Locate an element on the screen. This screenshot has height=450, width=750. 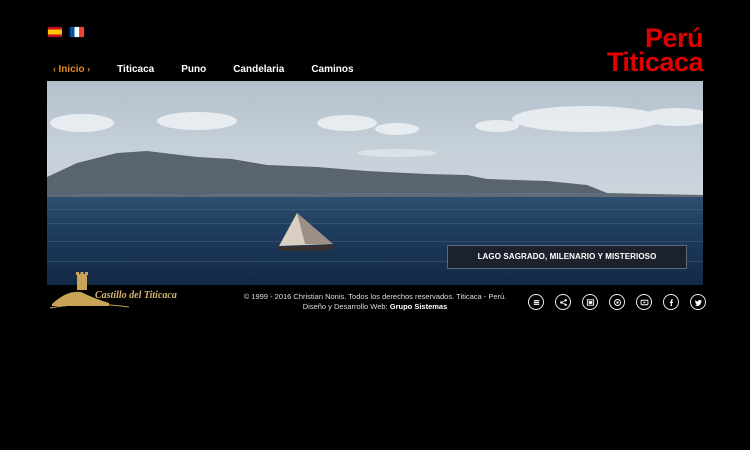
chevron-right-icon: › is located at coordinates (87, 69).